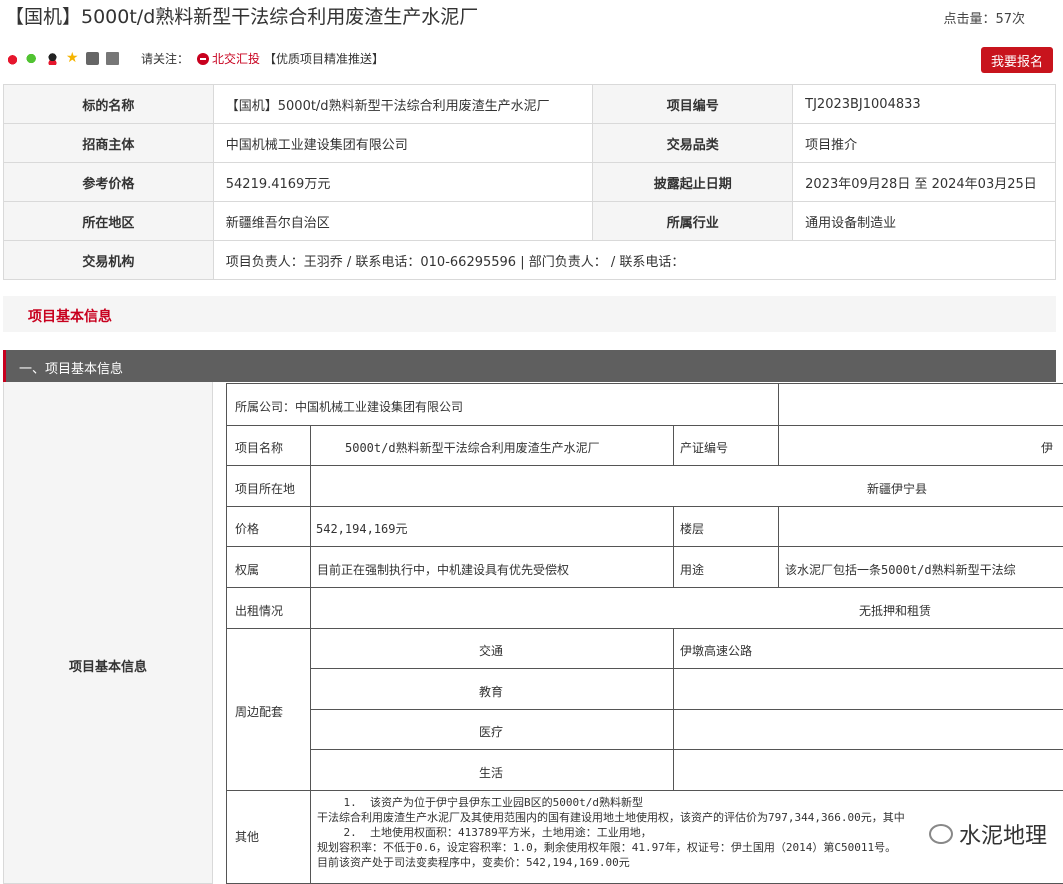  I want to click on value-cell: 2023年09月28日 至 2024年03月25日, so click(924, 182).